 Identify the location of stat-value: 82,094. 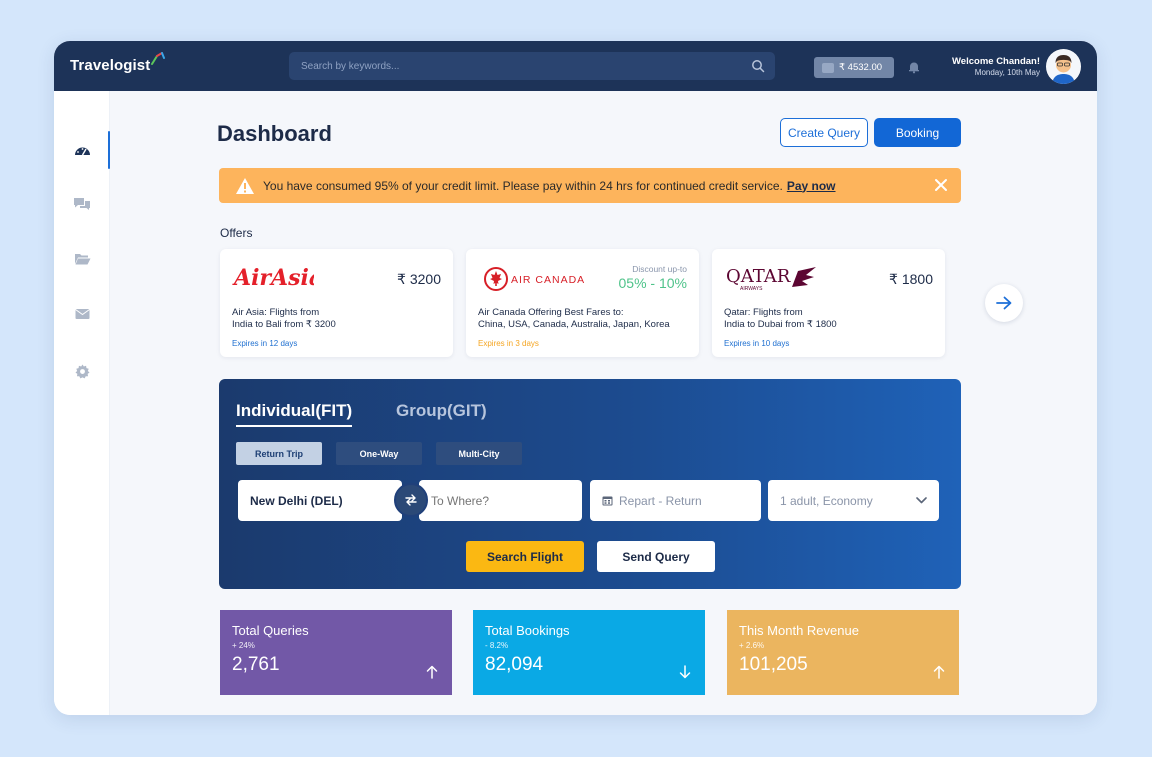
(514, 664).